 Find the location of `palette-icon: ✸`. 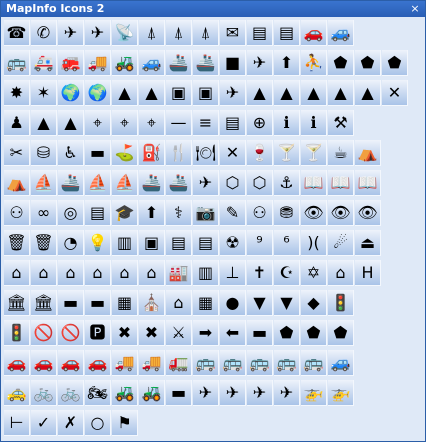

palette-icon: ✸ is located at coordinates (17, 93).